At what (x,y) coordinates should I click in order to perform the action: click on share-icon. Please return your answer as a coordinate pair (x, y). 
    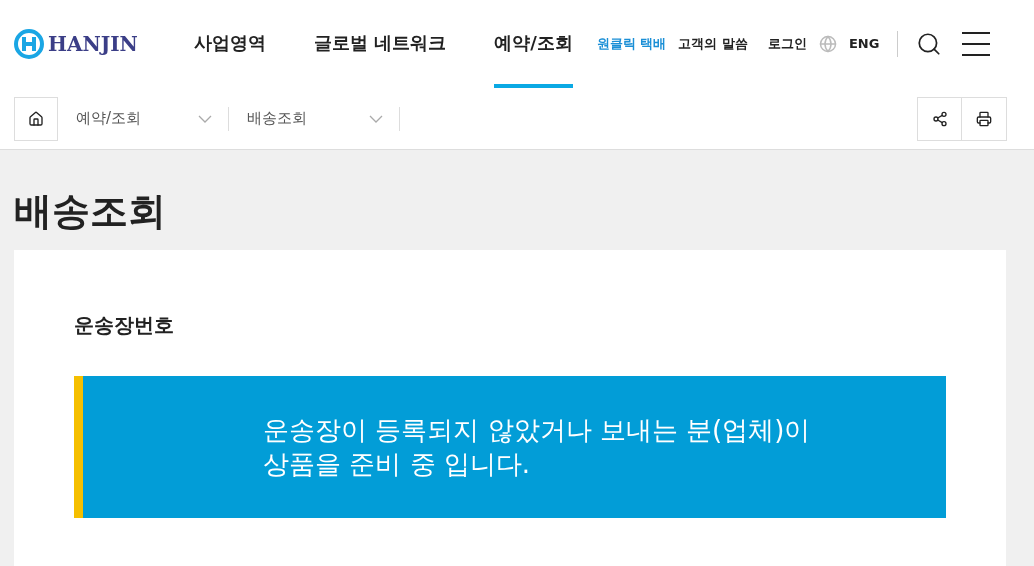
    Looking at the image, I should click on (939, 118).